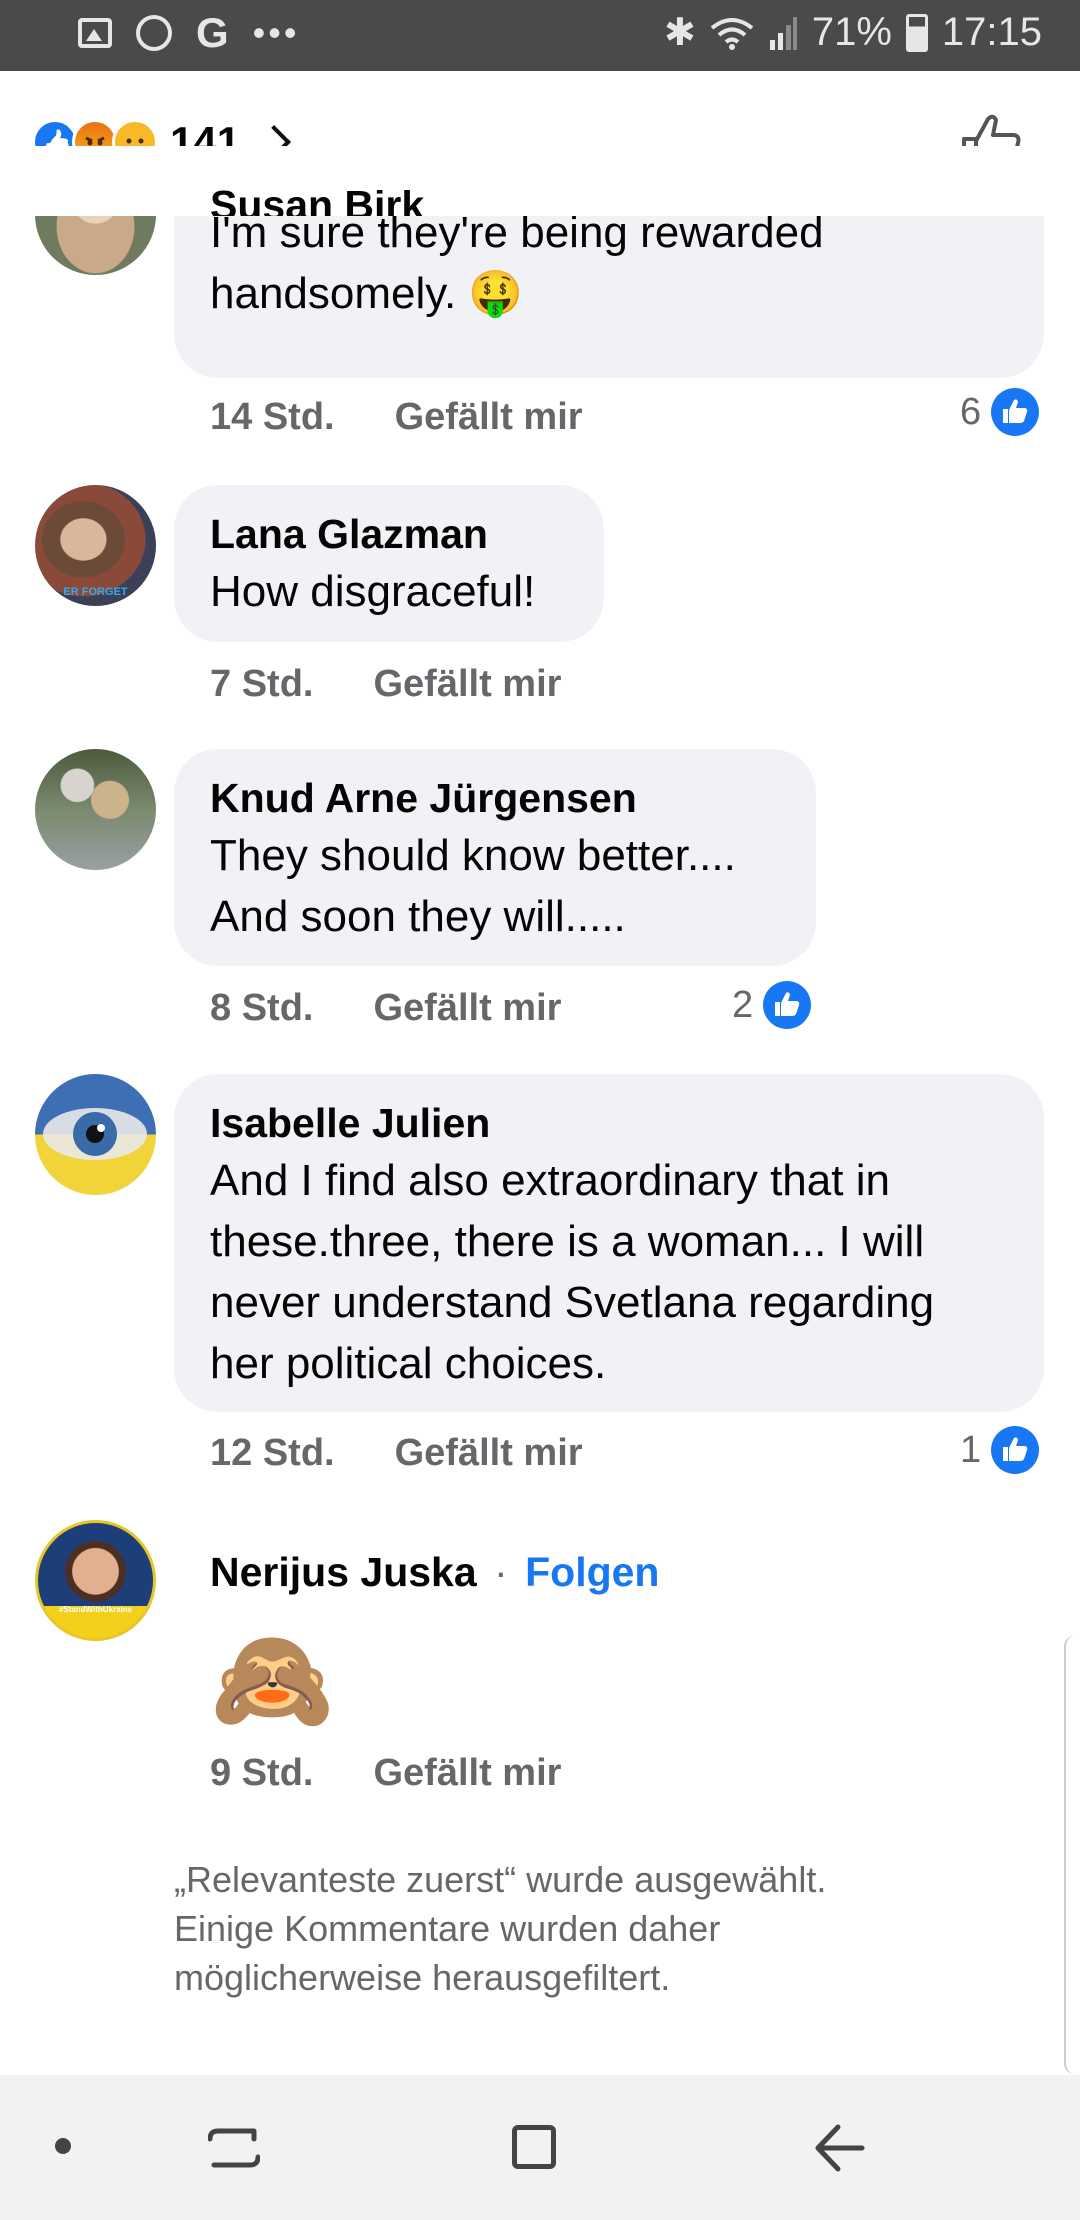  I want to click on scrollbar, so click(1072, 1855).